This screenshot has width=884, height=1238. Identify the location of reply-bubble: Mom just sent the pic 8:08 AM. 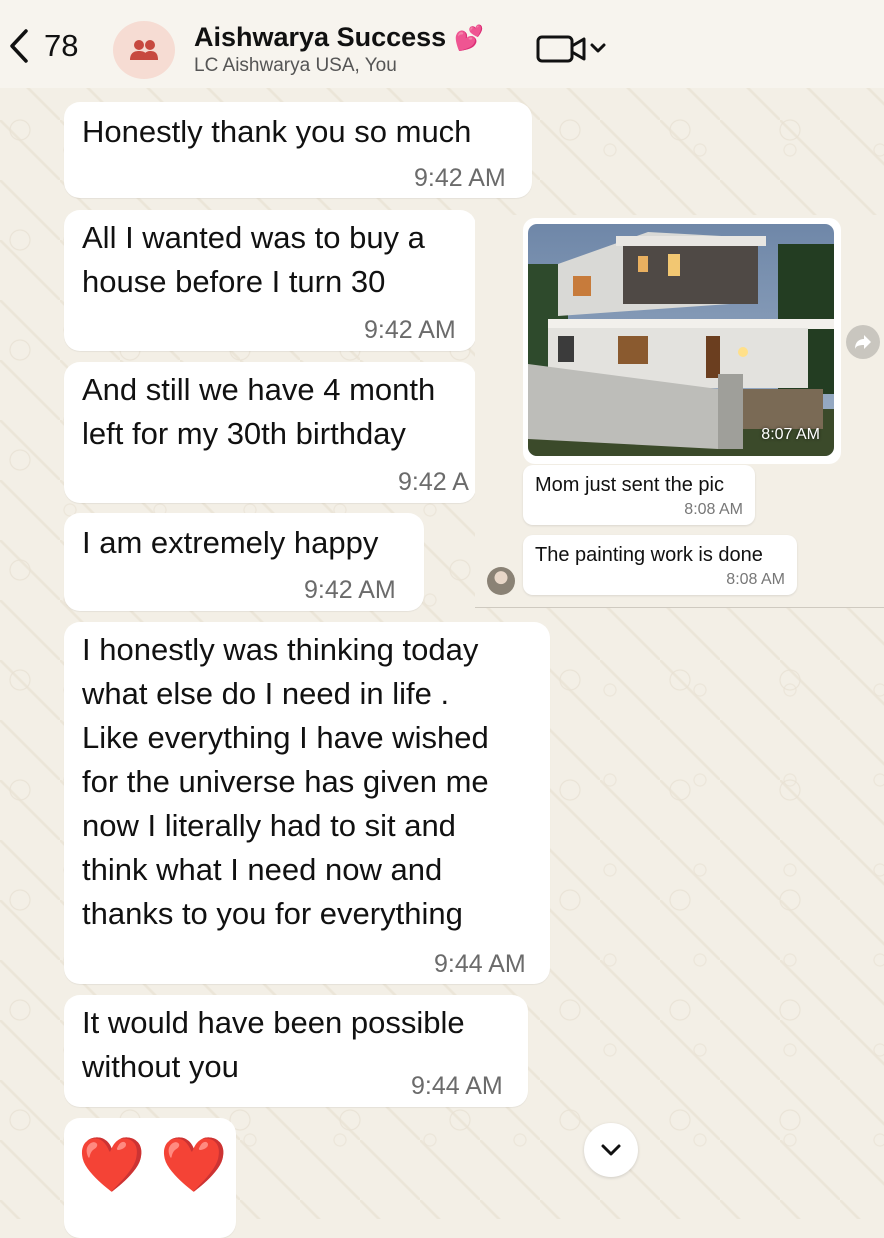
(639, 495).